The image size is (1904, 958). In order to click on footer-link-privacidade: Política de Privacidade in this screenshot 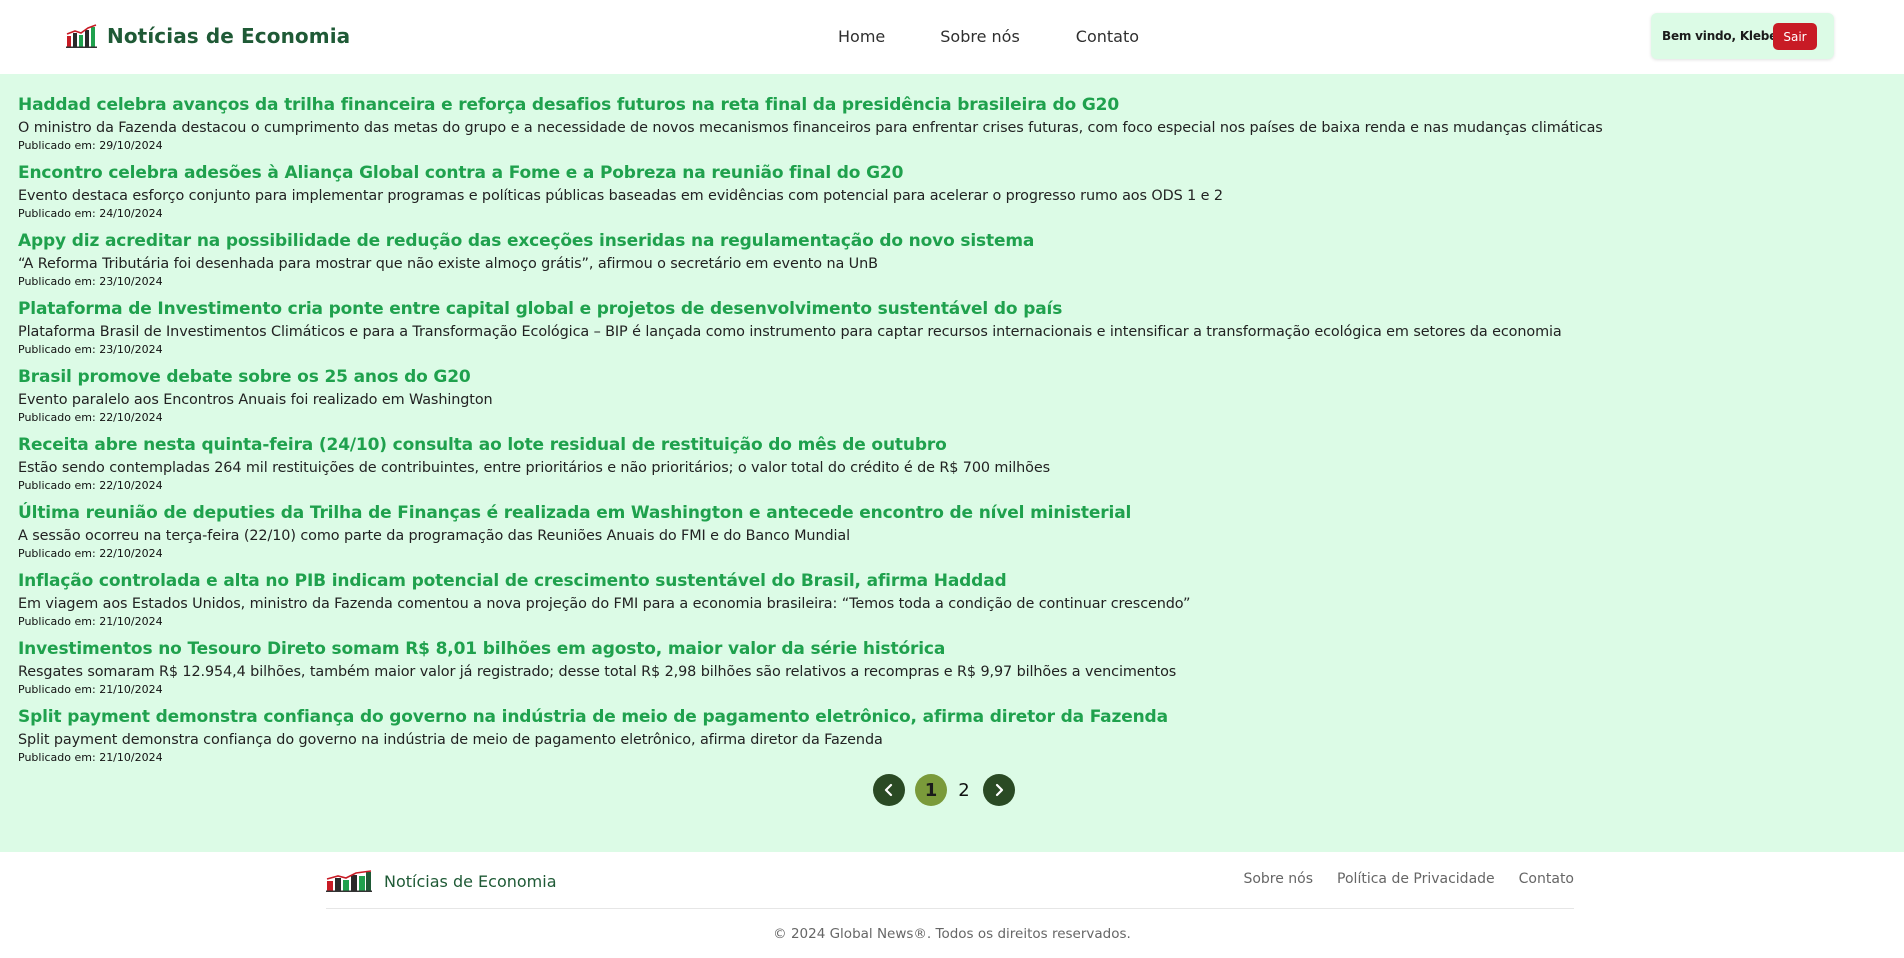, I will do `click(1416, 879)`.